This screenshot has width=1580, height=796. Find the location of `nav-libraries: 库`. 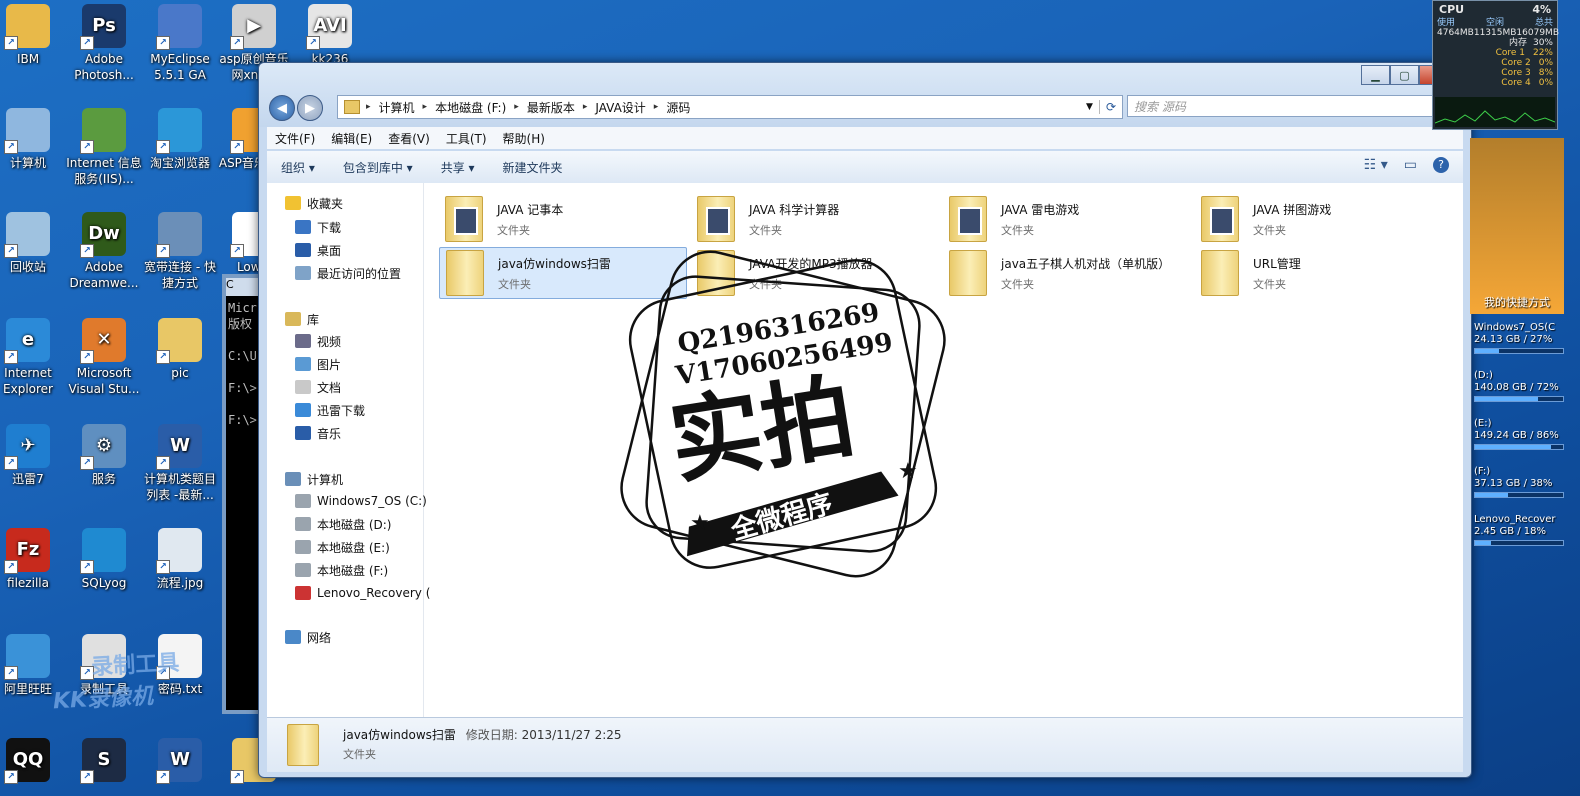

nav-libraries: 库 is located at coordinates (302, 319).